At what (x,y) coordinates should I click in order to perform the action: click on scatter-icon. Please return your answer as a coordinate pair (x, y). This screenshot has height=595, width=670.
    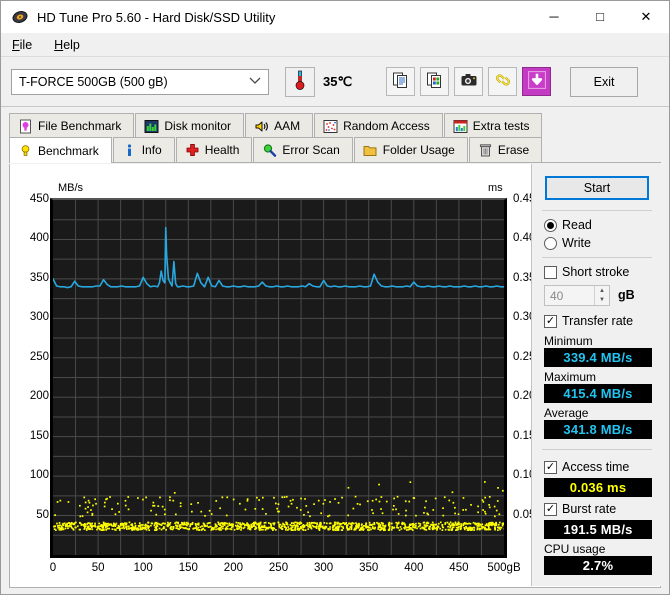
    Looking at the image, I should click on (330, 126).